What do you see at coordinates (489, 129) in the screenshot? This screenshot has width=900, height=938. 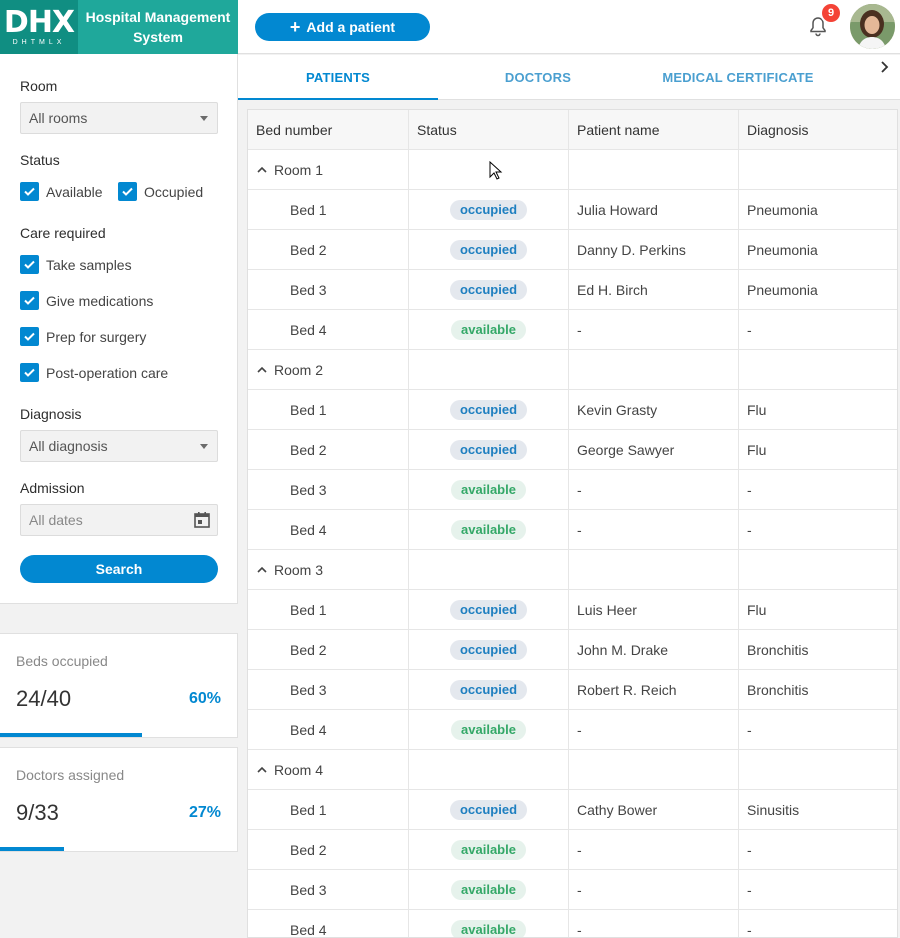 I see `column-header-status: Status` at bounding box center [489, 129].